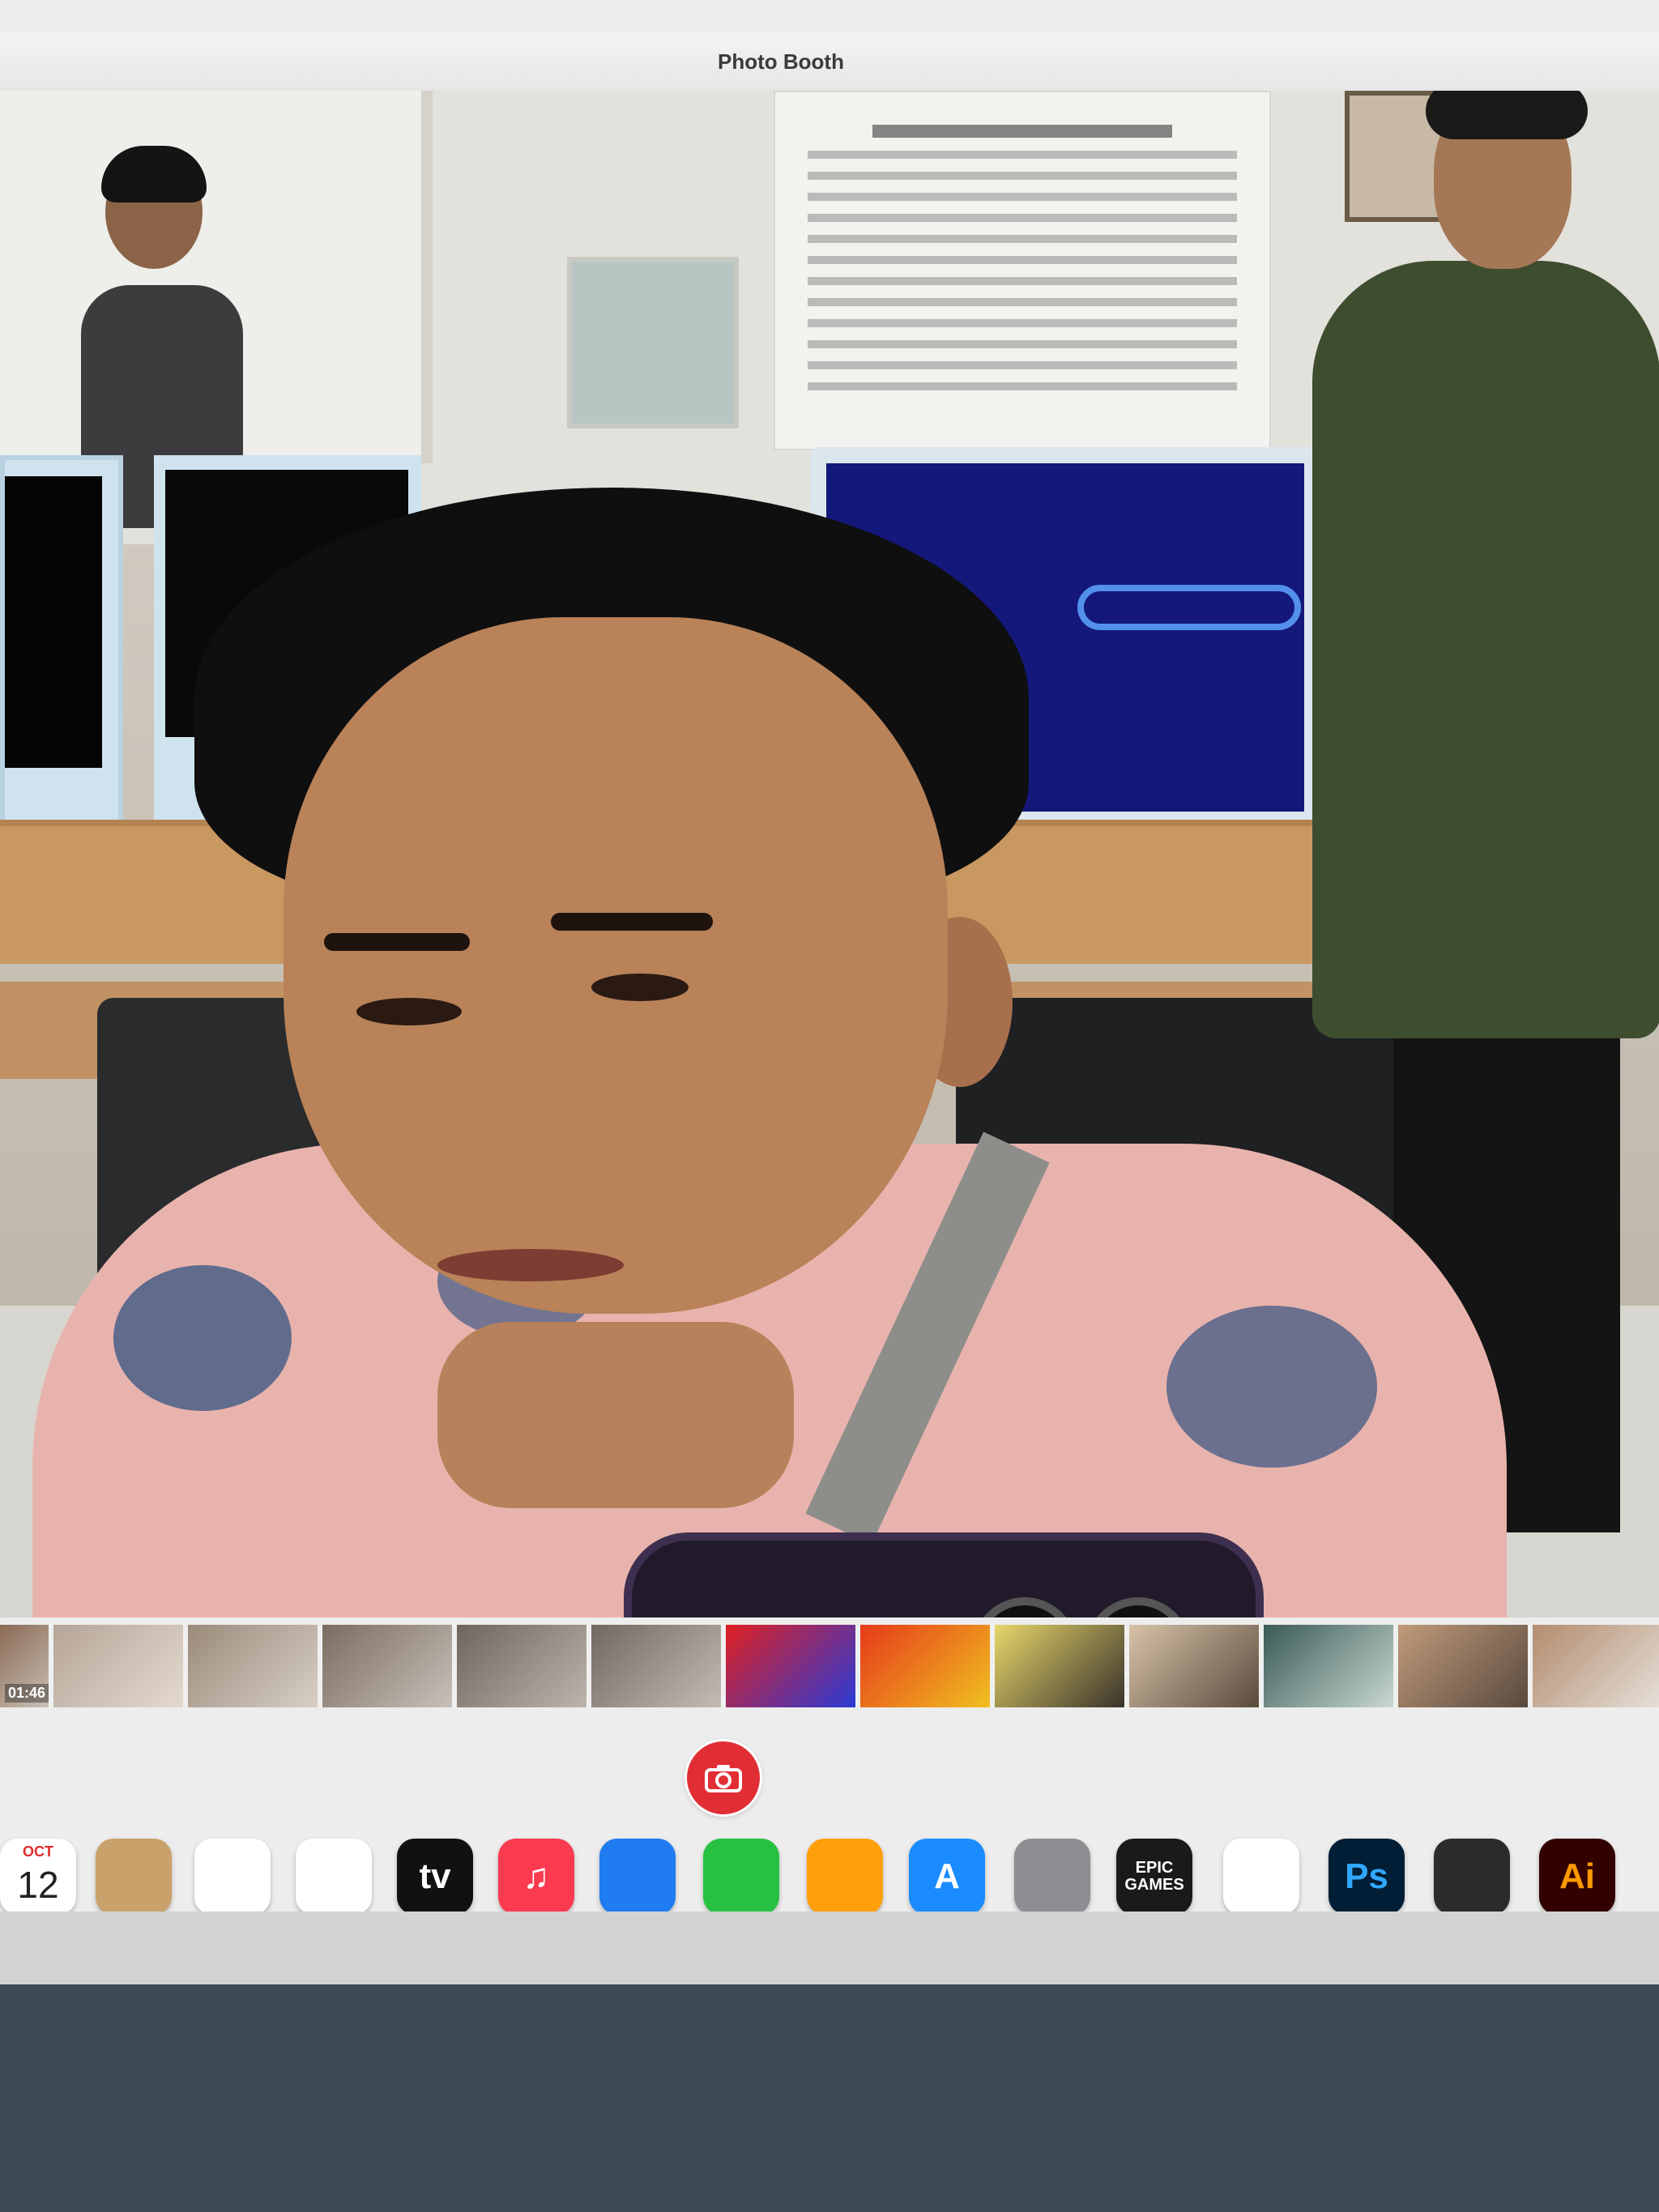  I want to click on epic-games-label: EPIC GAMES, so click(1154, 1877).